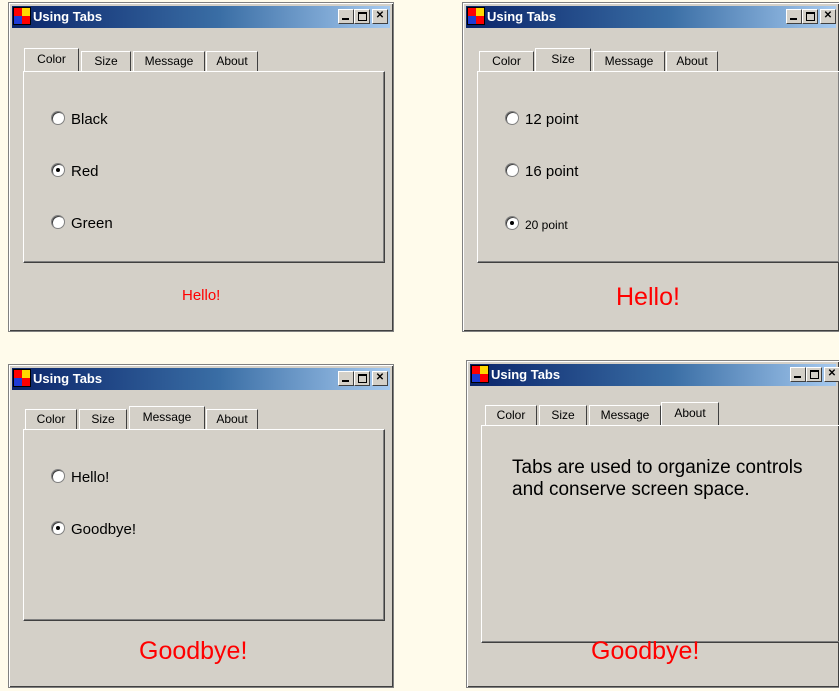 Image resolution: width=839 pixels, height=691 pixels. I want to click on radio-label: Hello!, so click(90, 477).